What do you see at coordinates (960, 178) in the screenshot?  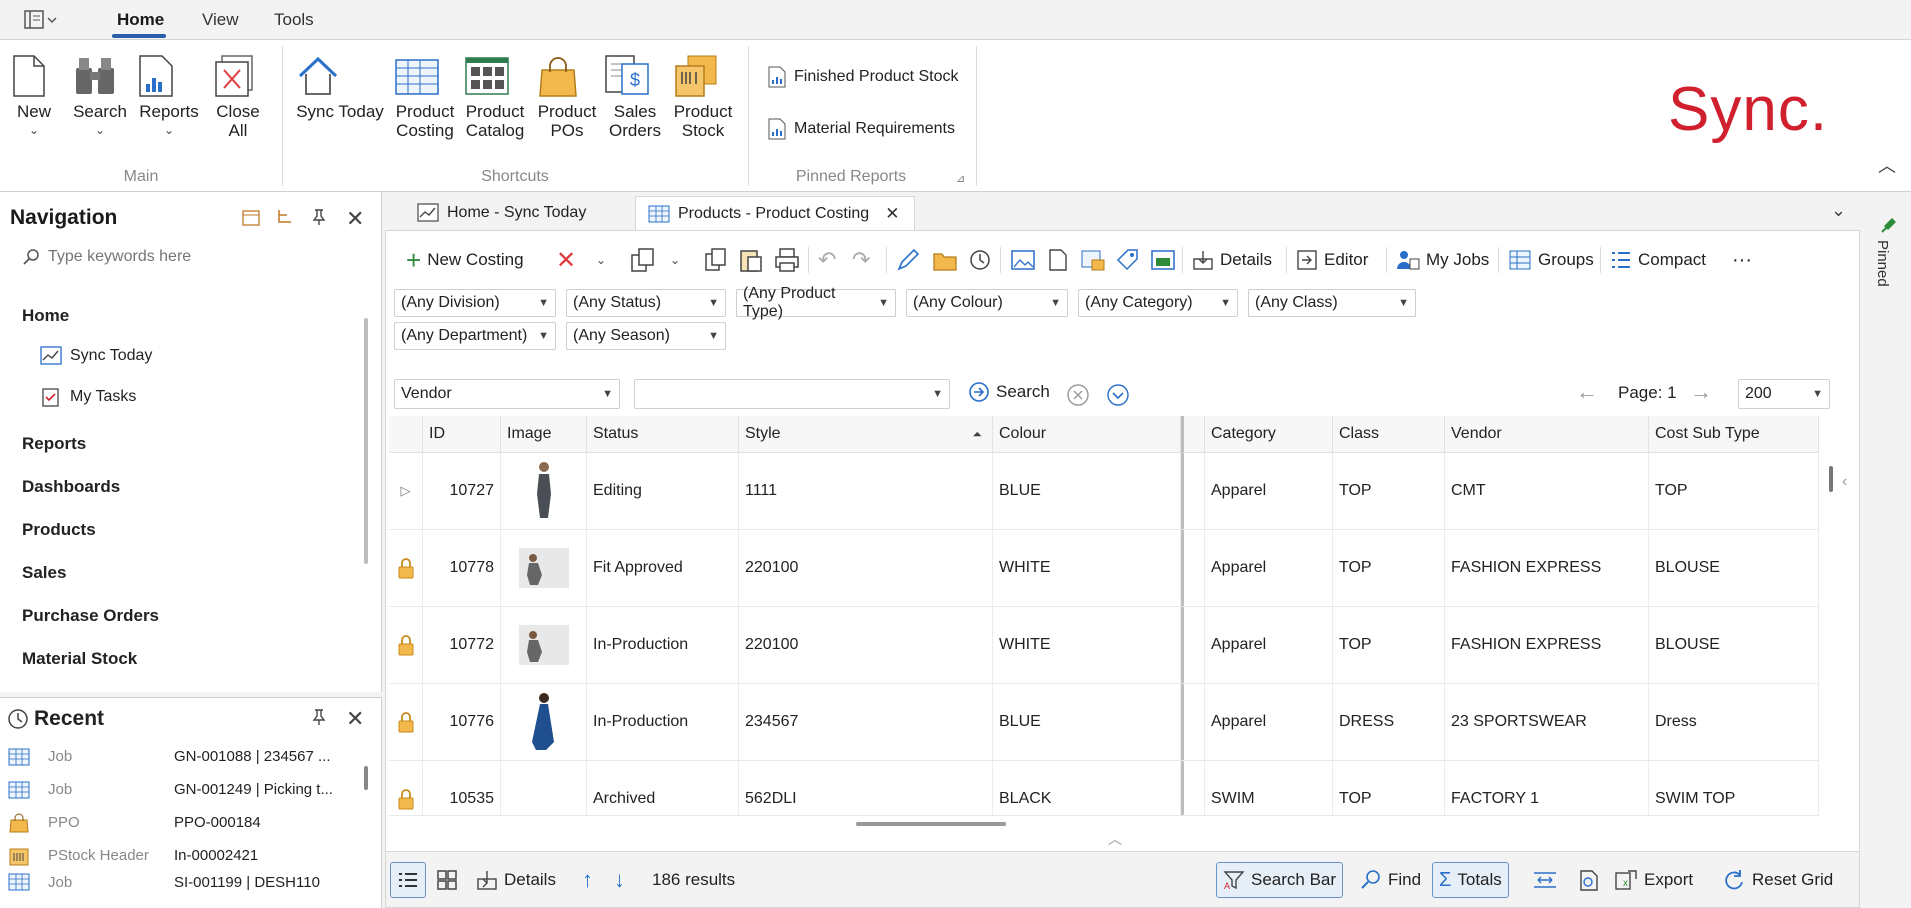 I see `group-options-icon: ⊿` at bounding box center [960, 178].